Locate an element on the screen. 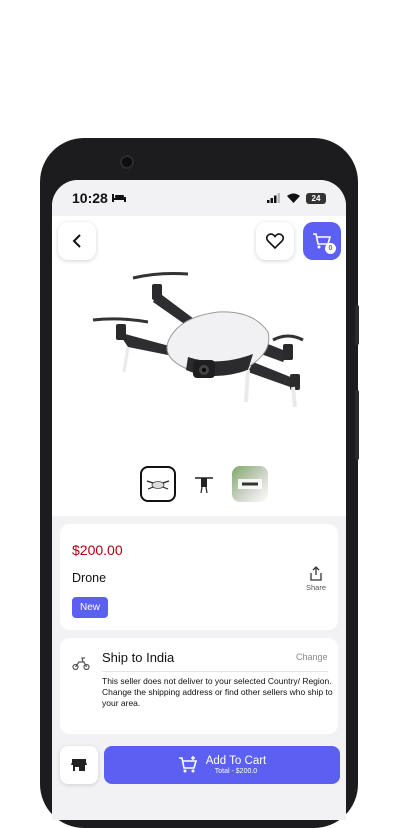 This screenshot has width=400, height=828. ship-to-title: Ship to India is located at coordinates (138, 657).